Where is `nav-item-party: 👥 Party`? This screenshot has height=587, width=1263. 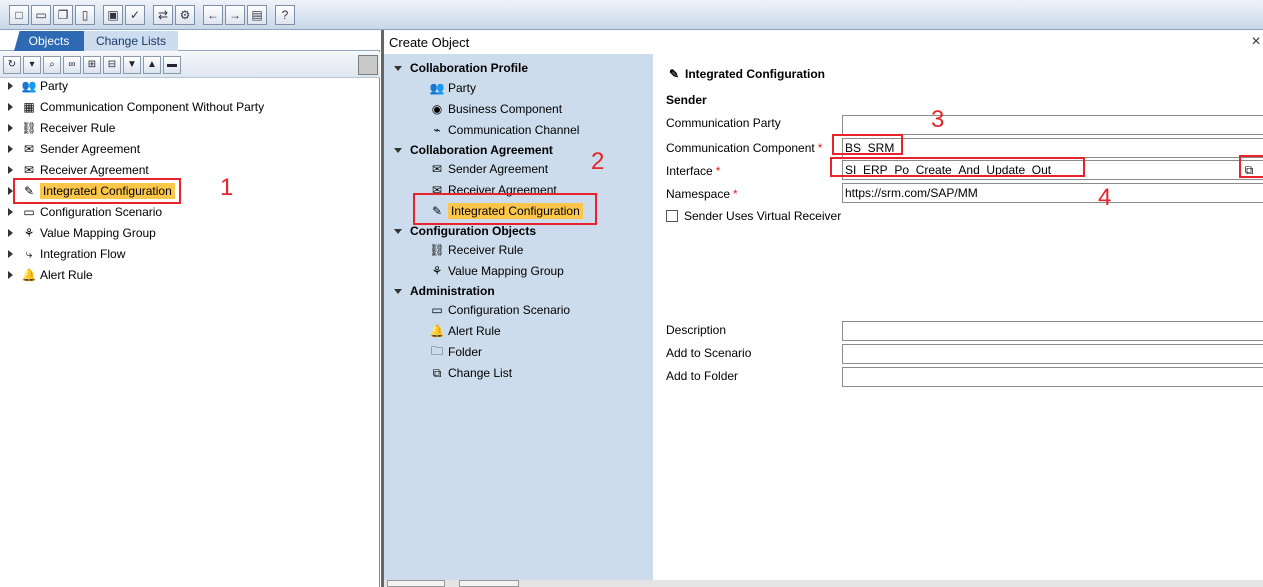
nav-item-party: 👥 Party is located at coordinates (453, 88).